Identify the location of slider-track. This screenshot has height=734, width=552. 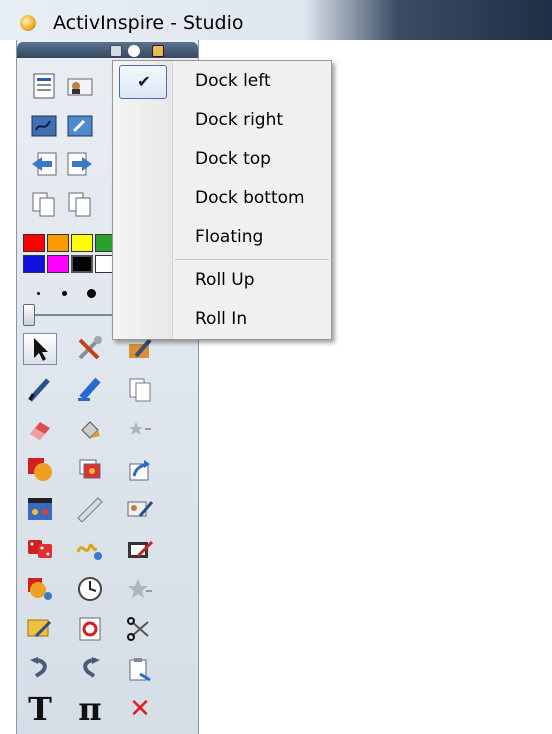
(74, 315).